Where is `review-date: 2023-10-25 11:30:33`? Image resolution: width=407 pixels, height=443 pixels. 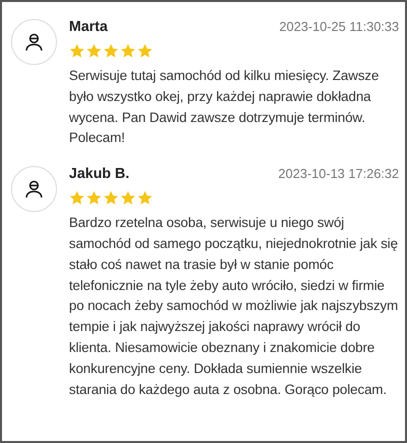
review-date: 2023-10-25 11:30:33 is located at coordinates (339, 26).